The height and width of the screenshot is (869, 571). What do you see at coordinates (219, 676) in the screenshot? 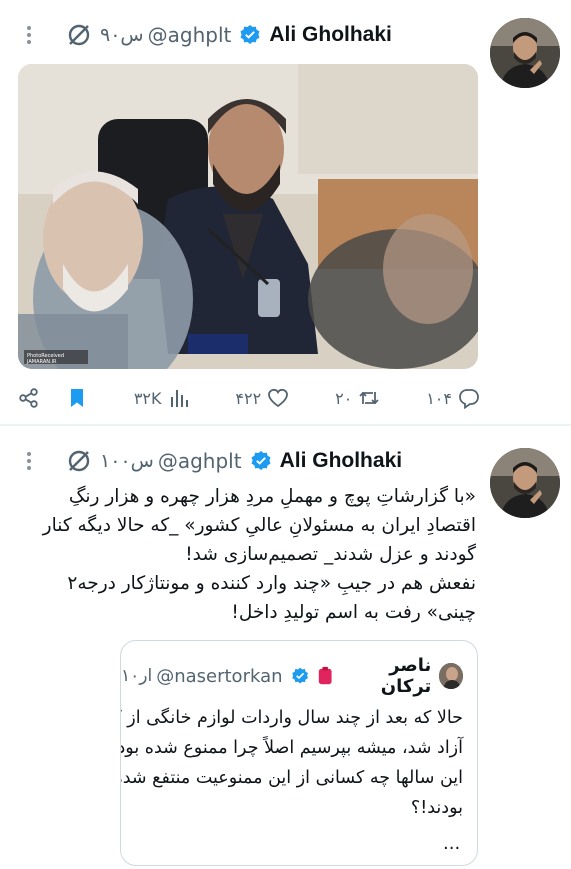
I see `quoted-author-handle: @nasertorkan` at bounding box center [219, 676].